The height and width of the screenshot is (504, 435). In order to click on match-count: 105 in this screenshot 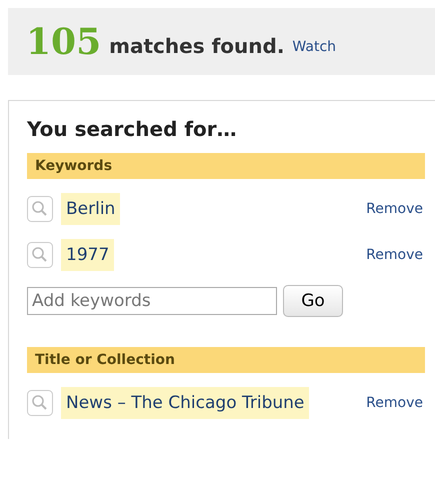, I will do `click(64, 41)`.